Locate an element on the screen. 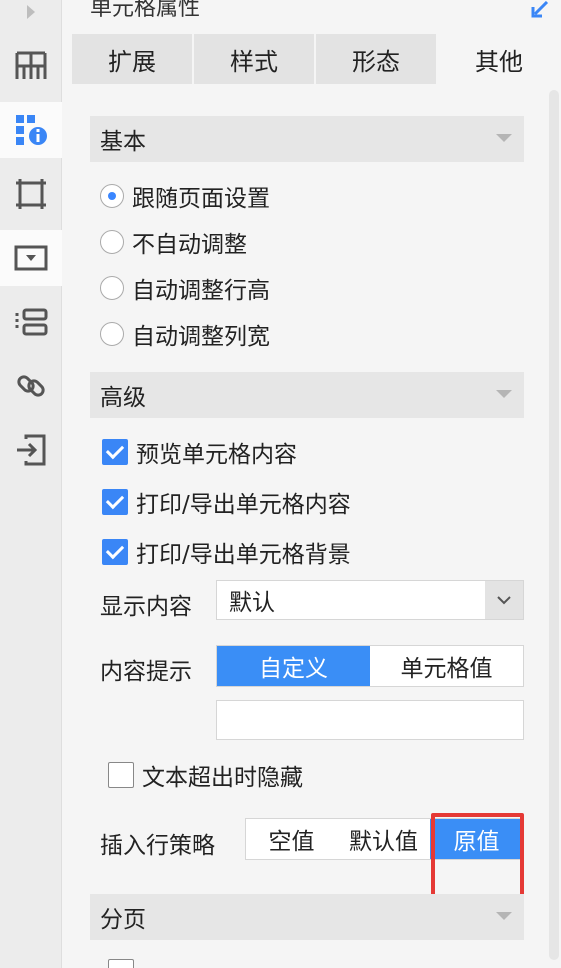 This screenshot has width=561, height=968. display-content-label: 显示内容 is located at coordinates (146, 607).